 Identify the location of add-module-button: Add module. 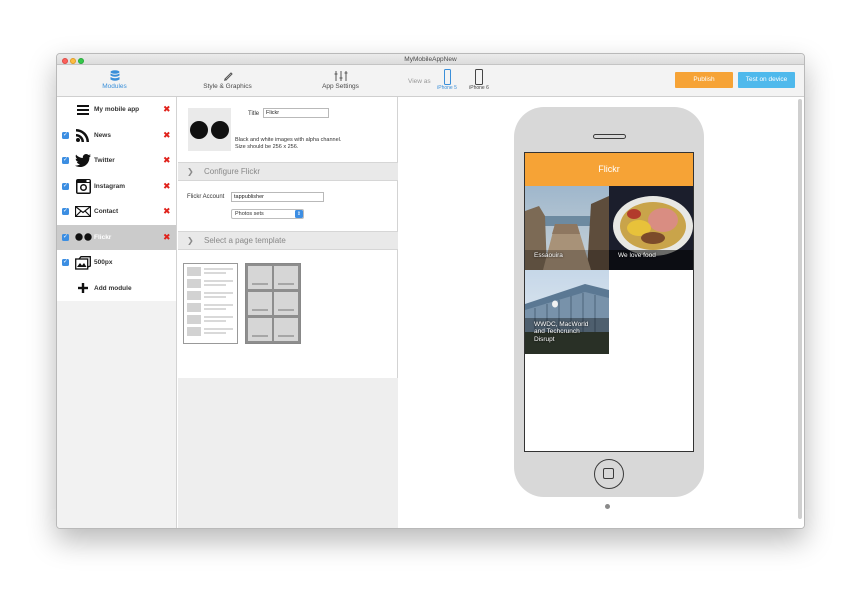
(116, 288).